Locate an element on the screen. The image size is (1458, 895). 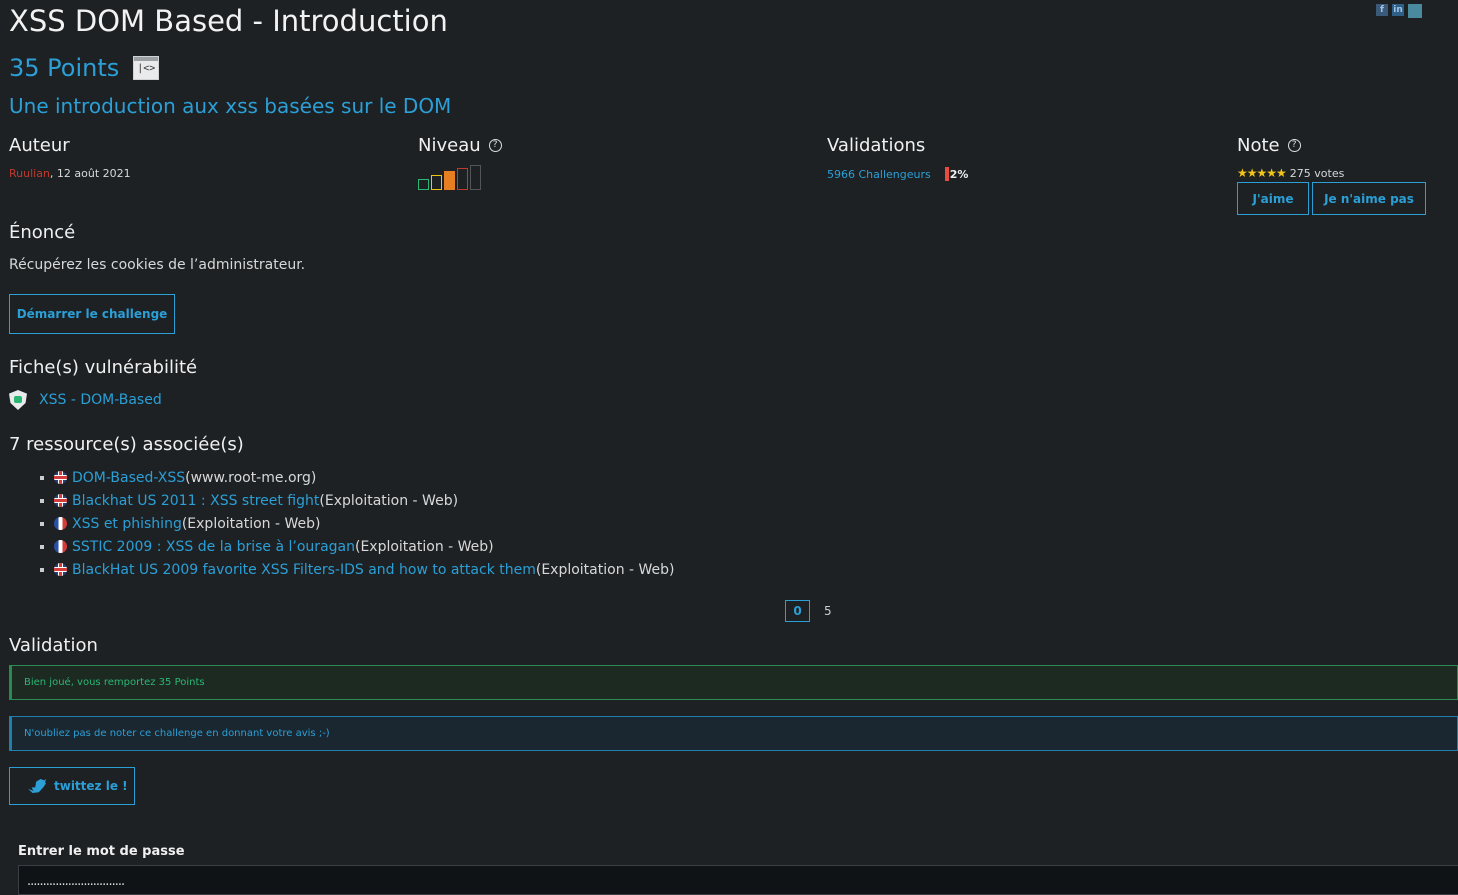
shield-lock-icon is located at coordinates (18, 400).